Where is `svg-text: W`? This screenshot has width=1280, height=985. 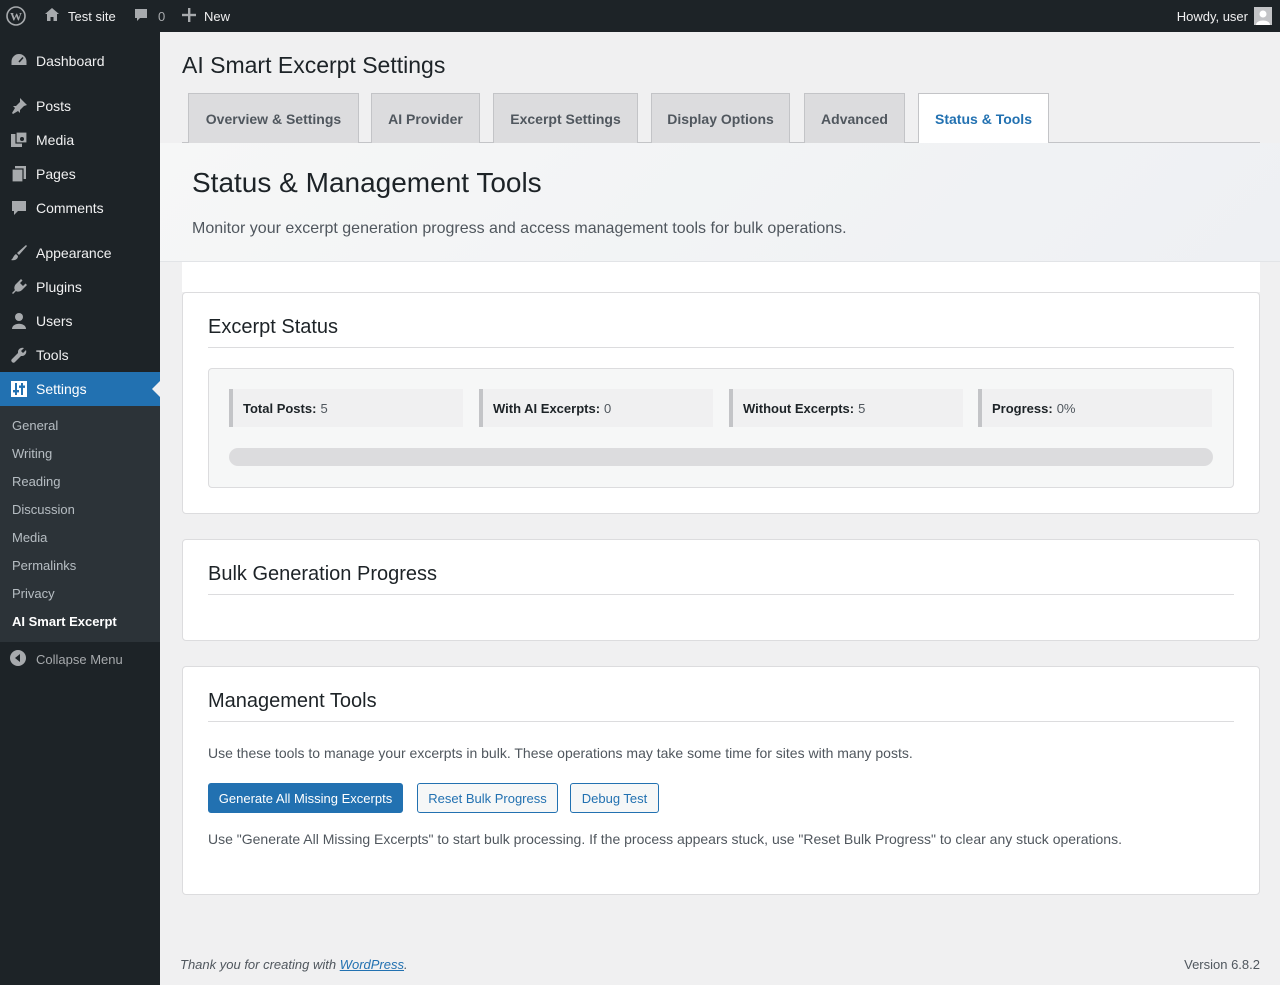 svg-text: W is located at coordinates (16, 17).